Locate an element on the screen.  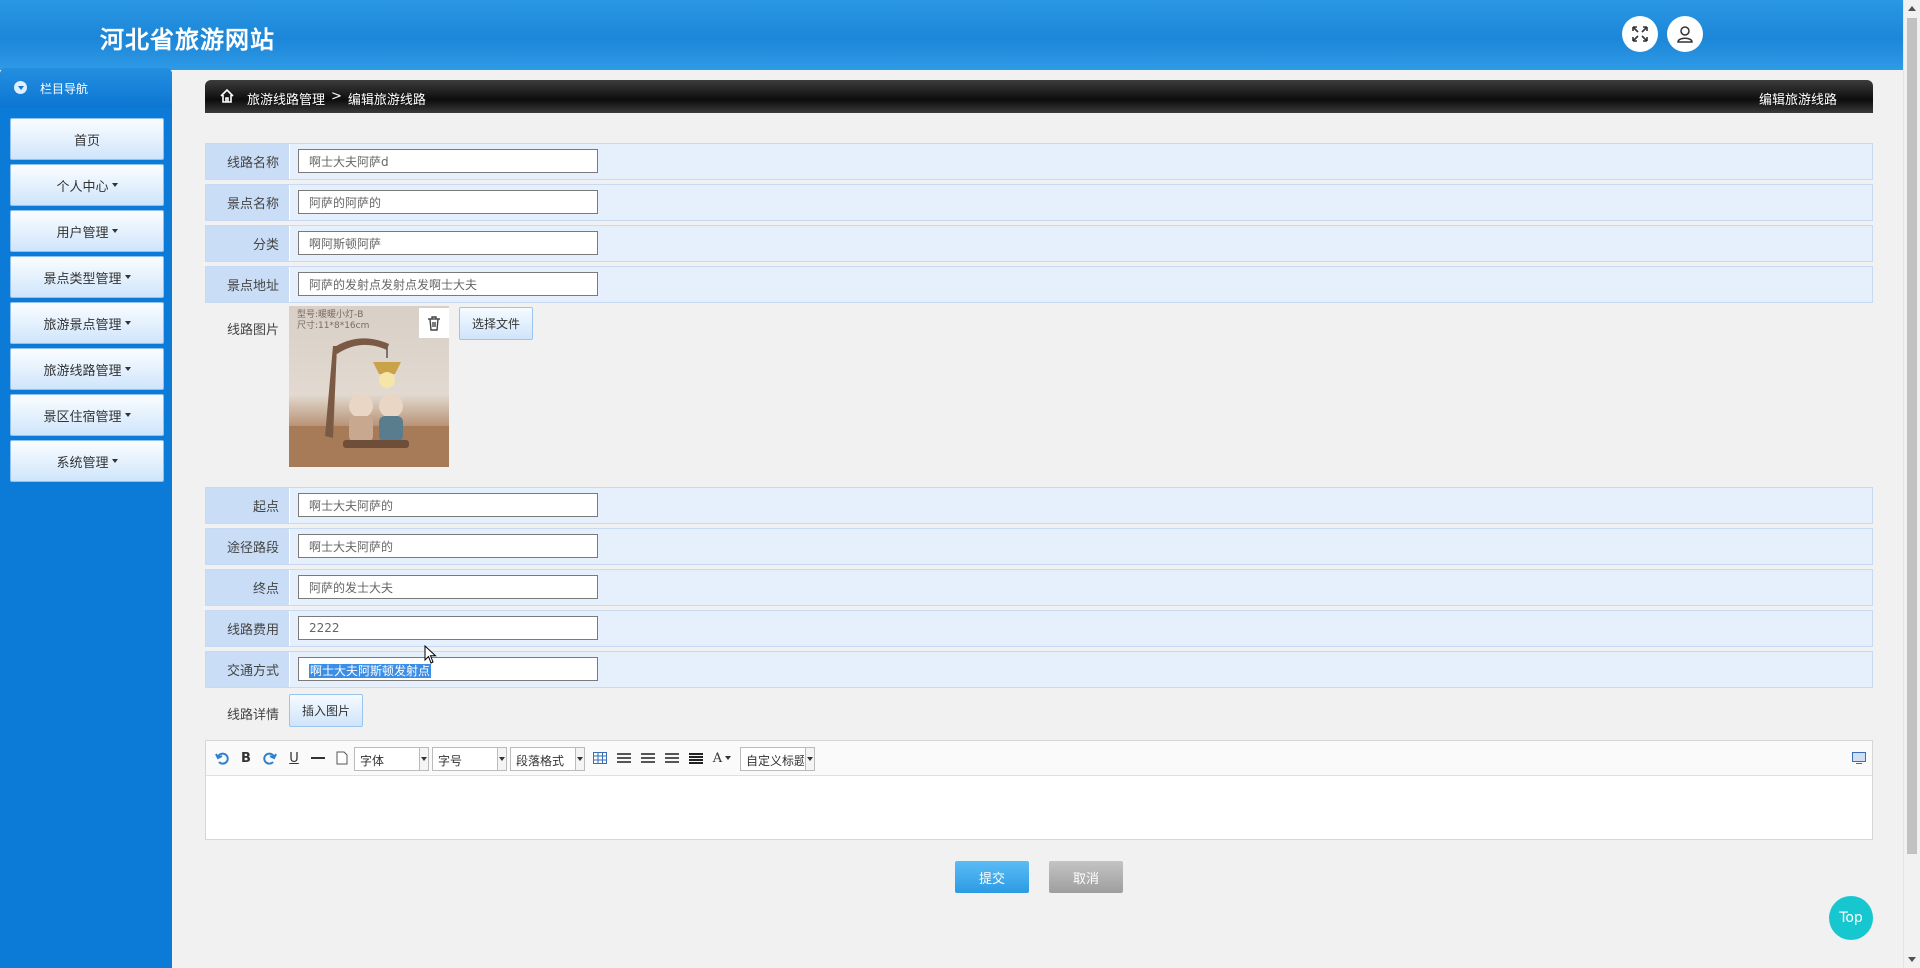
end-row: 终点 is located at coordinates (1039, 587).